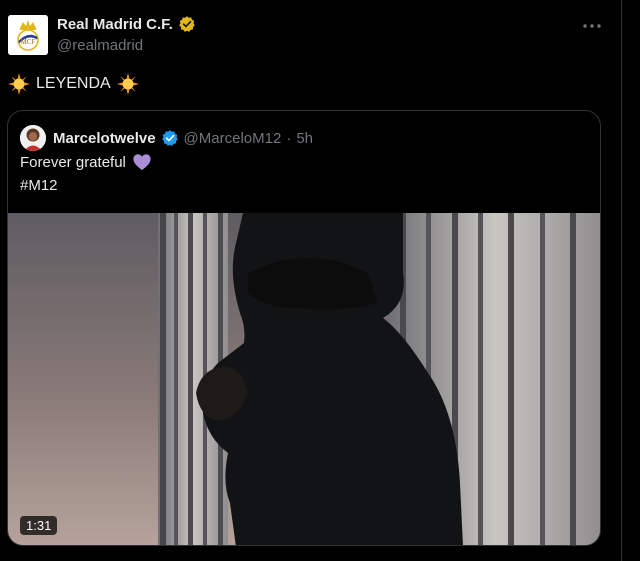 Image resolution: width=640 pixels, height=561 pixels. I want to click on purple-heart-emoji-icon, so click(142, 162).